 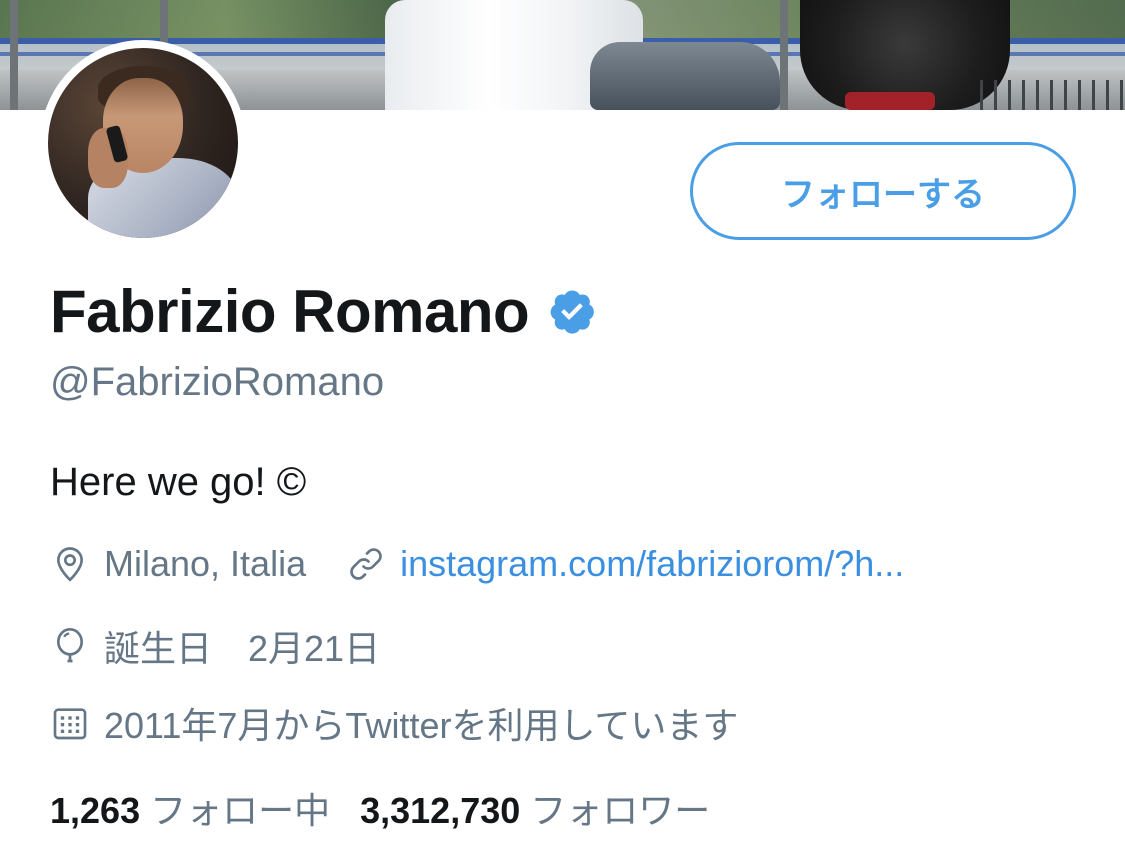 I want to click on profile-meta-birthday-row: 誕生日 2月21日, so click(x=215, y=646).